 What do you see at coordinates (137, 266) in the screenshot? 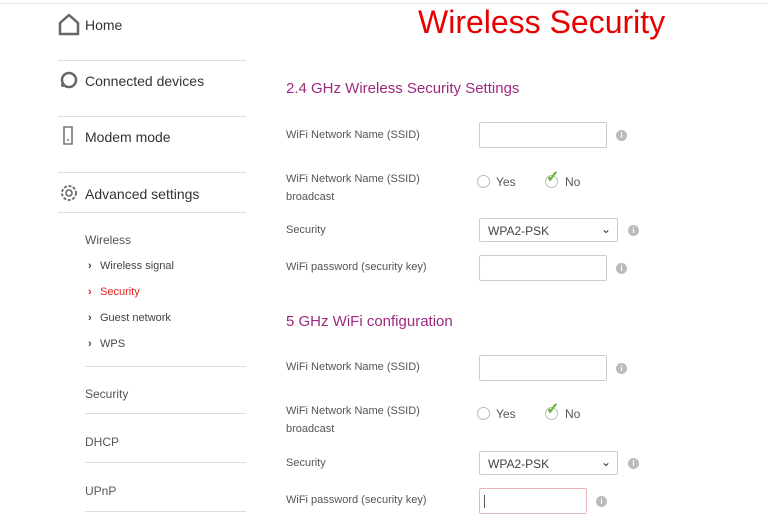
I see `subitem-label: Wireless signal` at bounding box center [137, 266].